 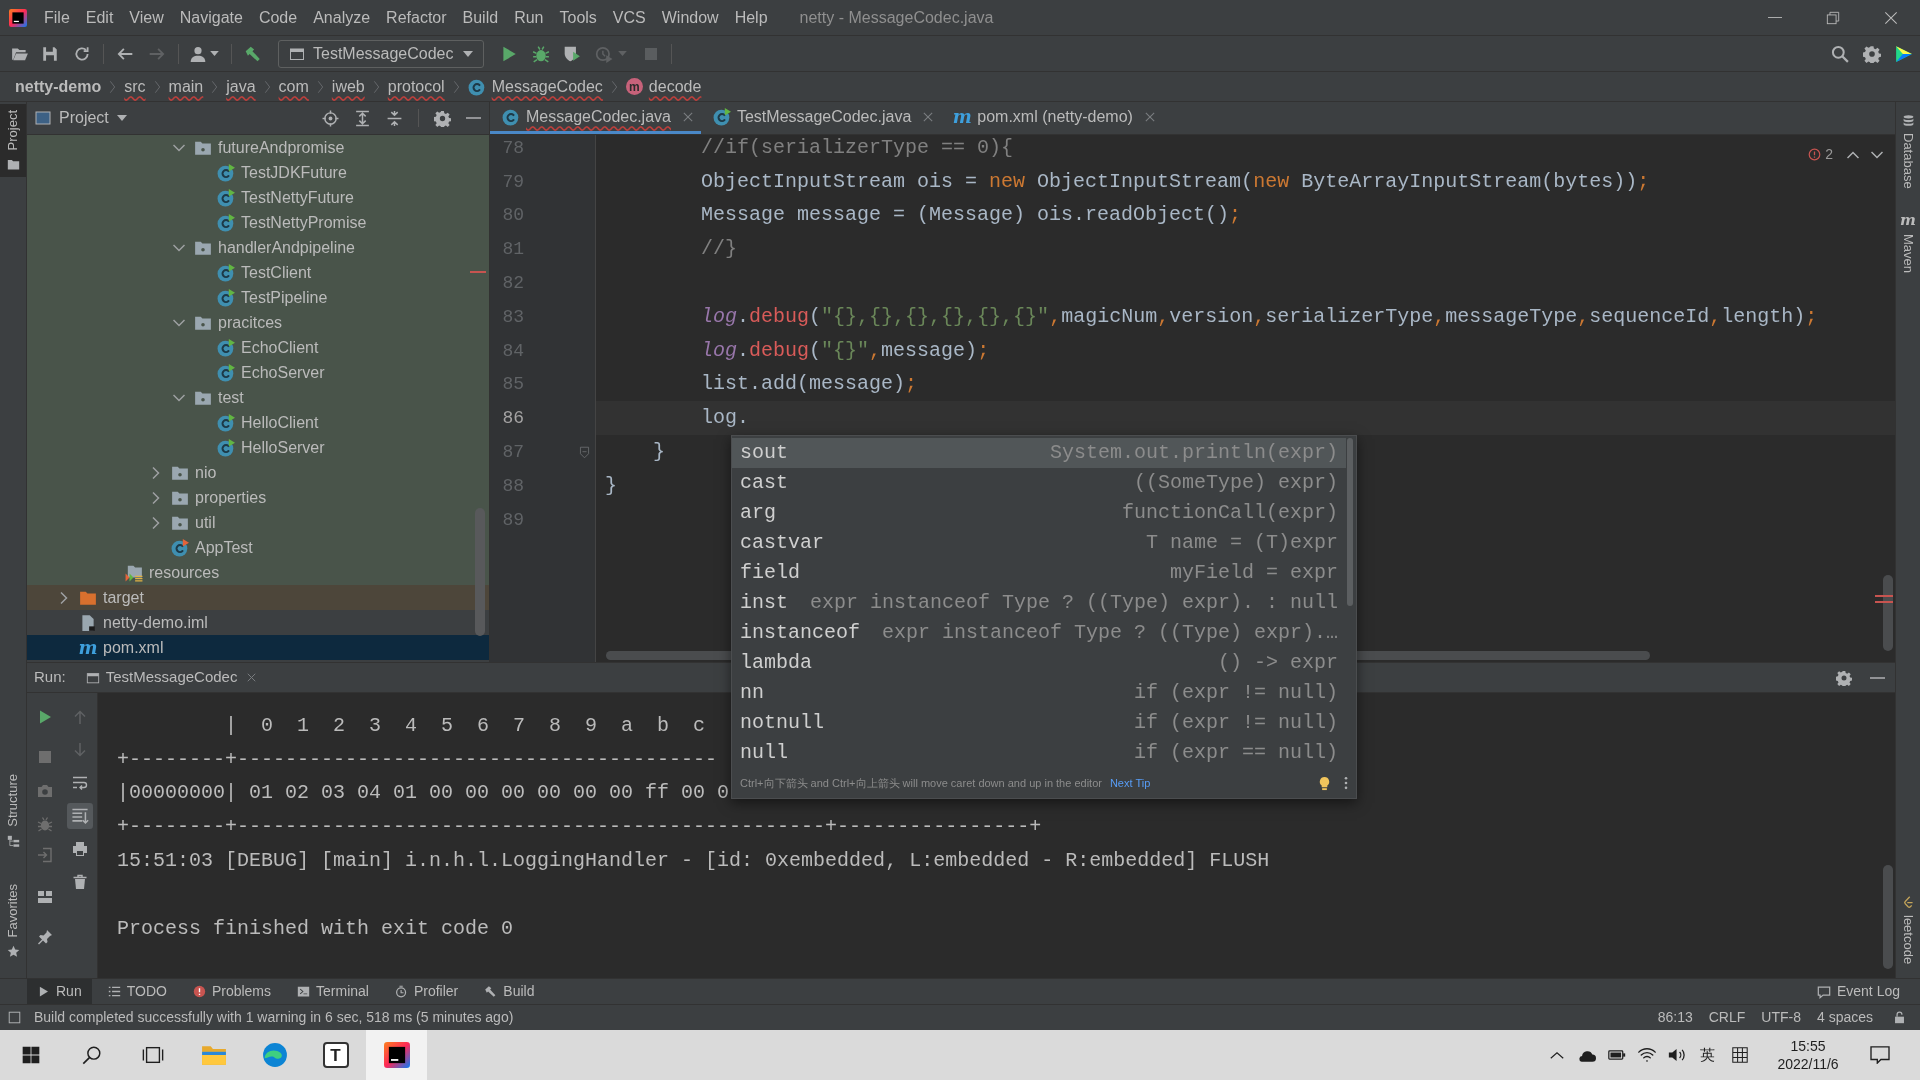 I want to click on tree-item: EchoServer, so click(x=258, y=372).